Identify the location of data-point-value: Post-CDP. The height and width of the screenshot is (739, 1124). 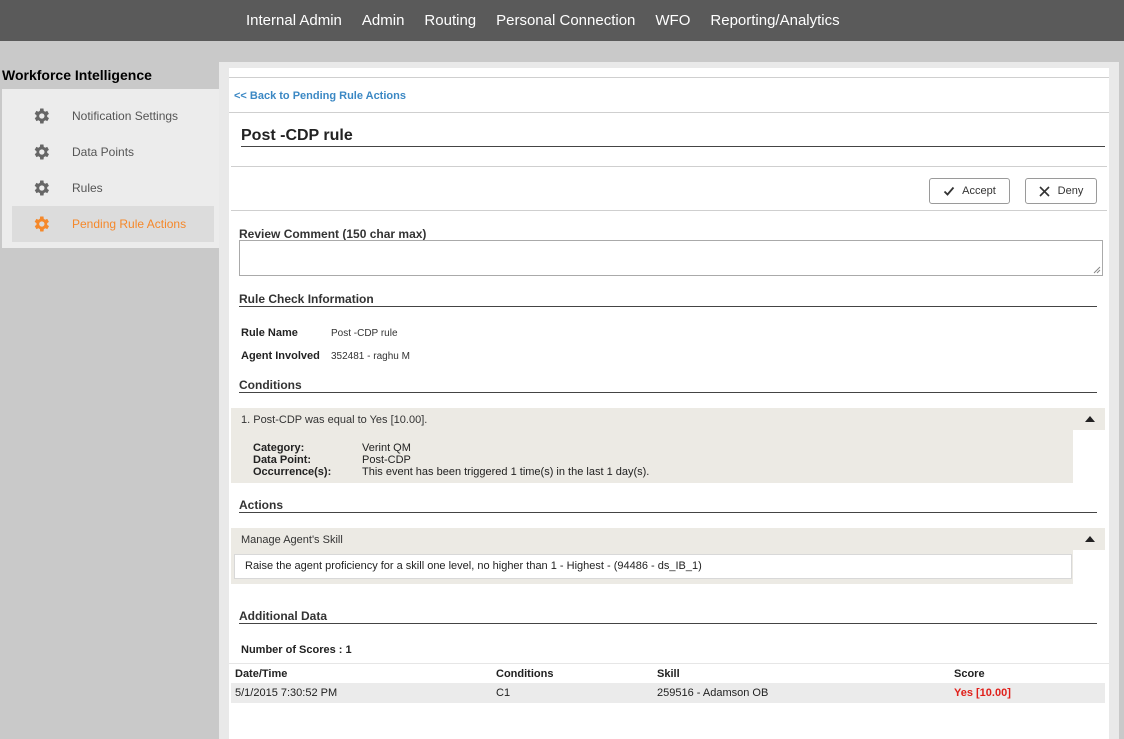
(386, 460).